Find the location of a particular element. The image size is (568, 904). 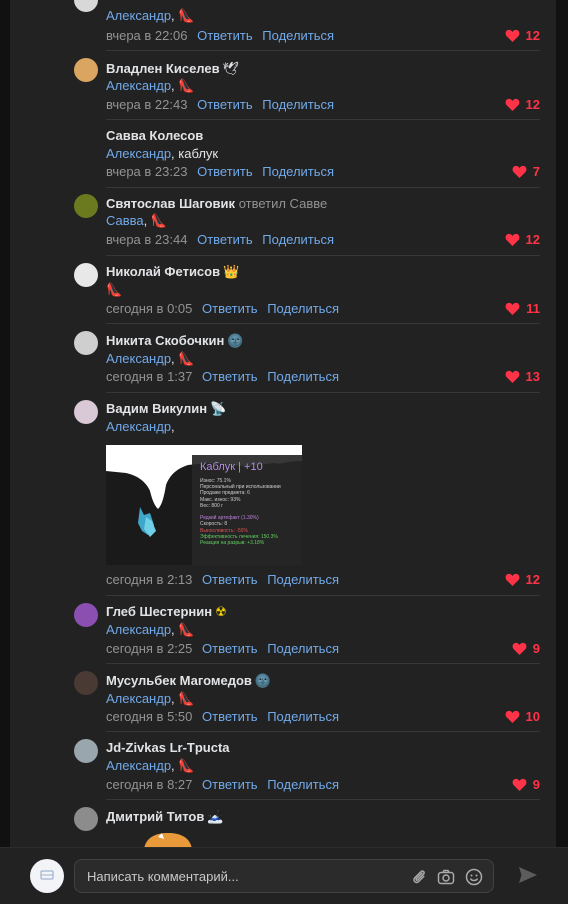

sticker is located at coordinates (168, 839).